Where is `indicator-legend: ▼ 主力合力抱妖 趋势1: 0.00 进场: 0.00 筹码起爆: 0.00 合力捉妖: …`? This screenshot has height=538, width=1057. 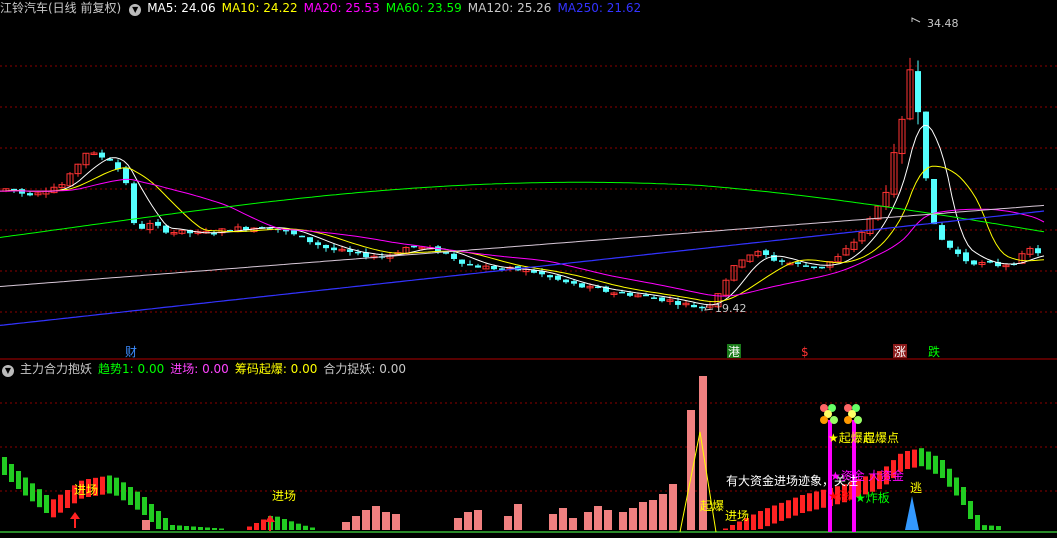 indicator-legend: ▼ 主力合力抱妖 趋势1: 0.00 进场: 0.00 筹码起爆: 0.00 合力捉妖: … is located at coordinates (209, 369).